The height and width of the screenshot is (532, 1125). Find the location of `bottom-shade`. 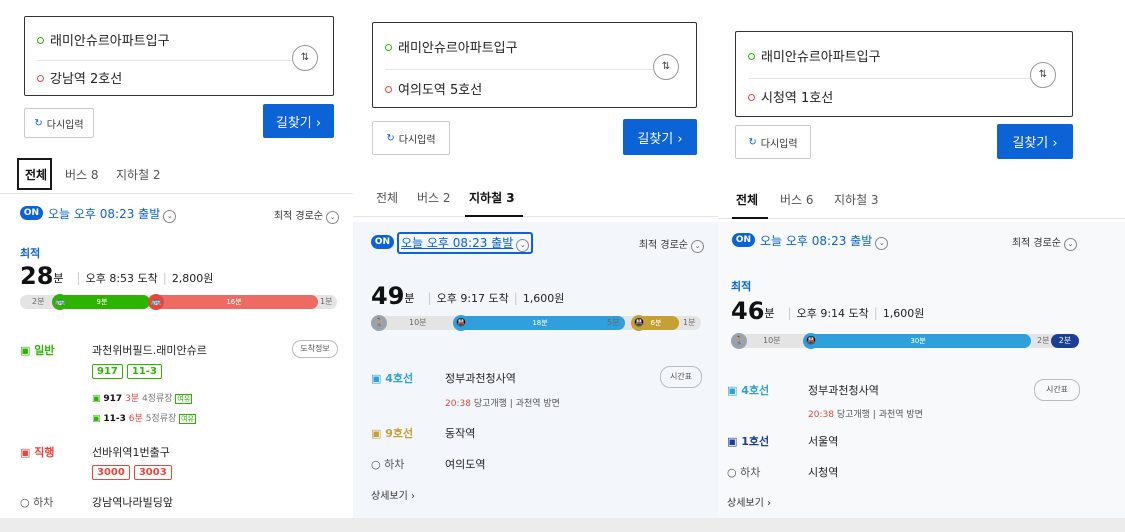

bottom-shade is located at coordinates (562, 525).